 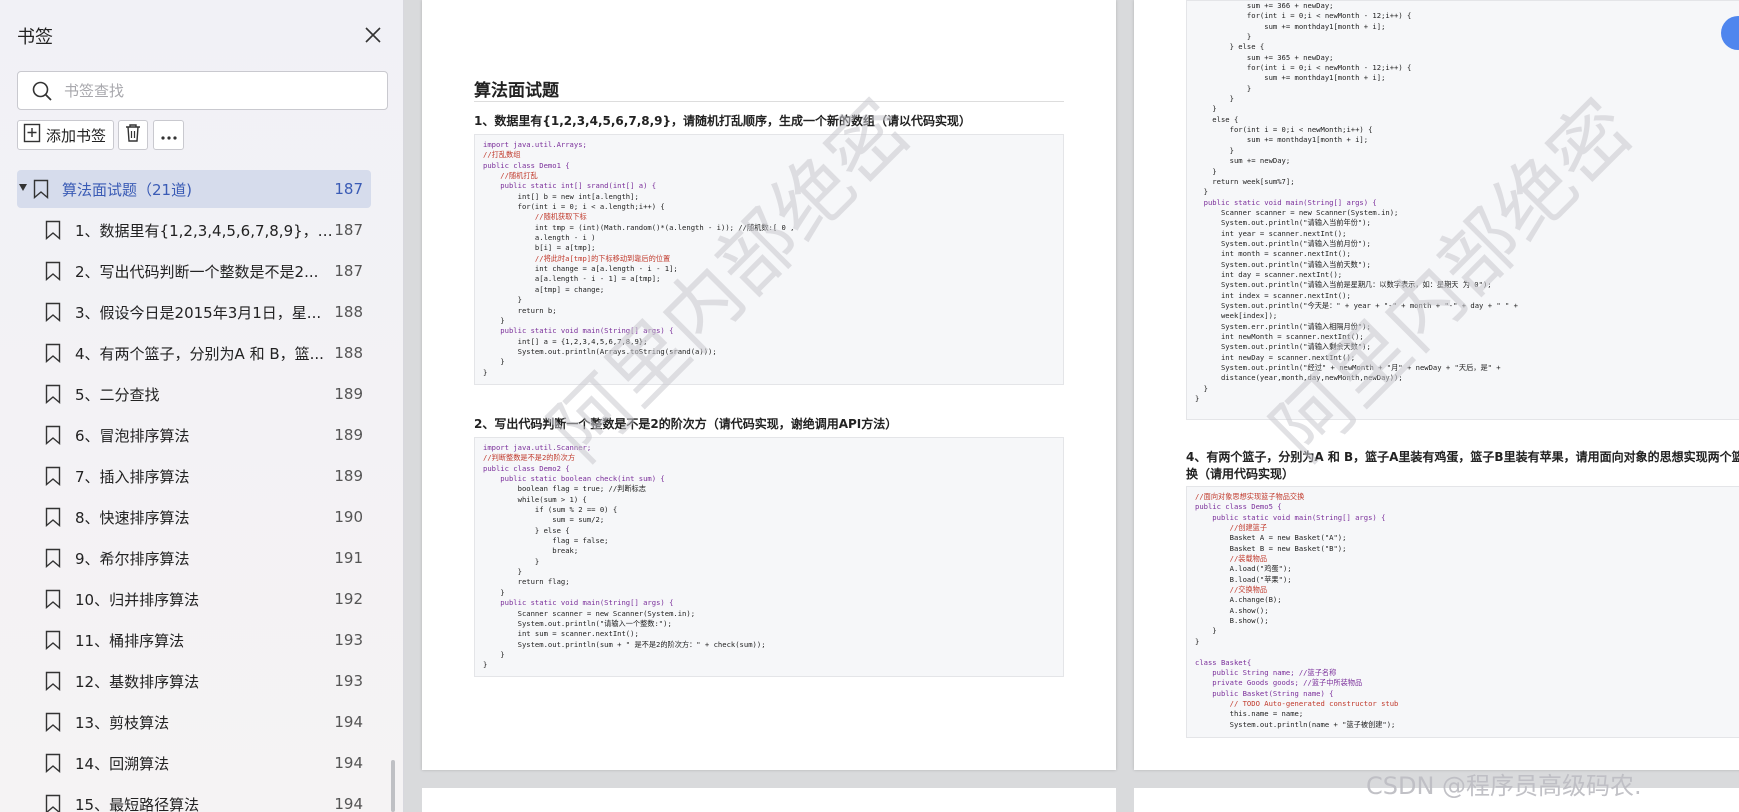 I want to click on code-line: else {, so click(x=1217, y=119).